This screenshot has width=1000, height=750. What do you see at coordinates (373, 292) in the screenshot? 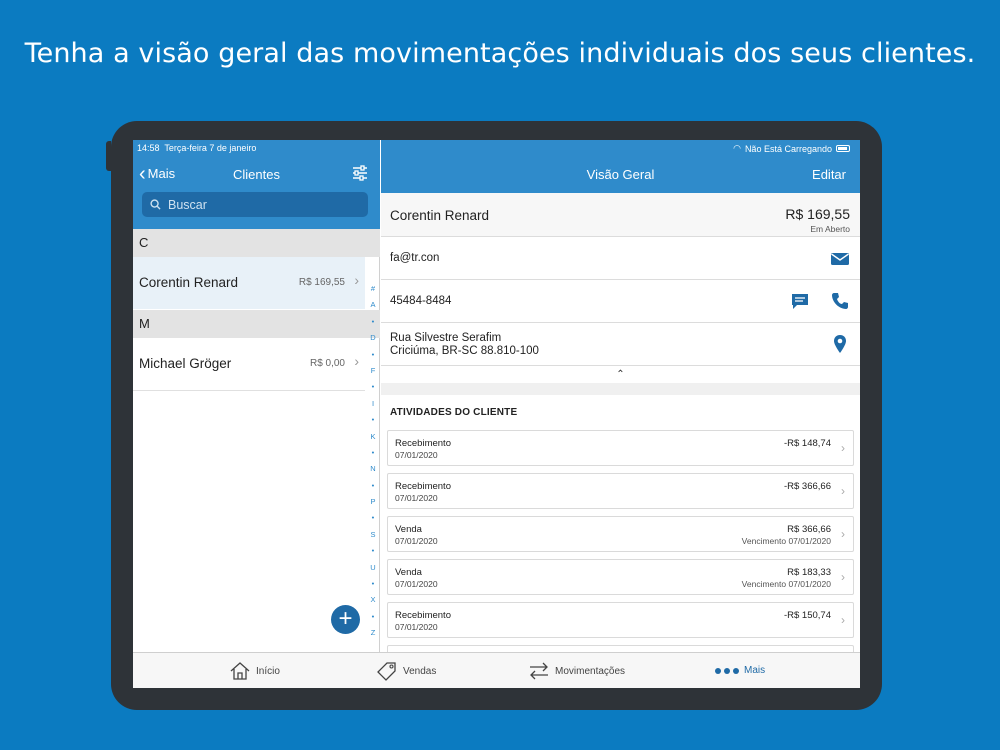
I see `index-letter: #` at bounding box center [373, 292].